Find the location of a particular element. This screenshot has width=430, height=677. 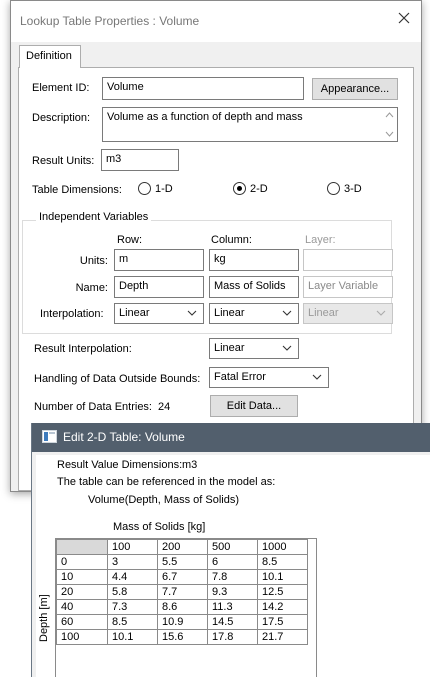

units-label: Units: is located at coordinates (93, 261).